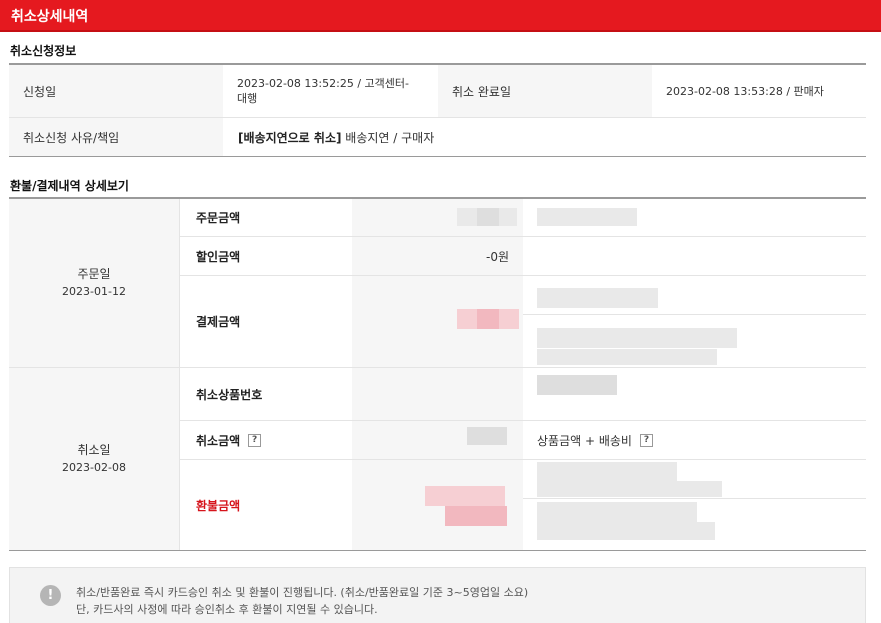 Image resolution: width=881 pixels, height=623 pixels. I want to click on cancel-item-number-label: 취소상품번호, so click(229, 394).